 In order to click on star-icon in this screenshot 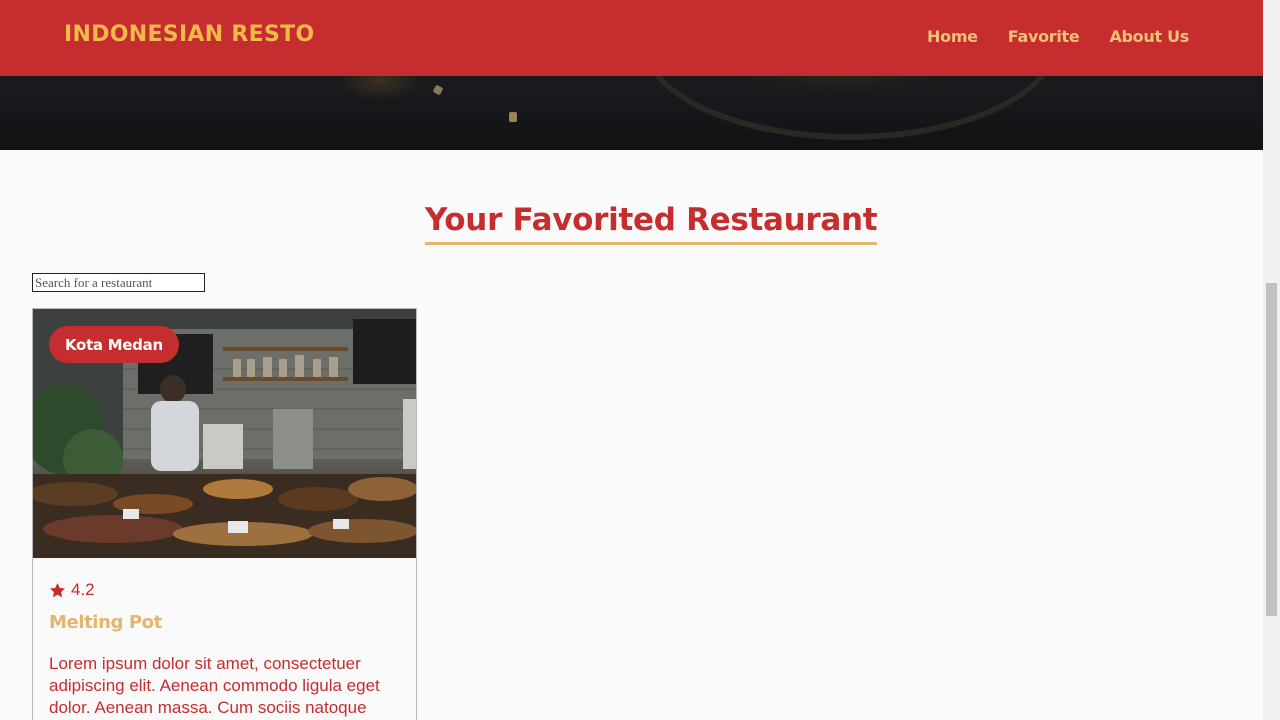, I will do `click(57, 589)`.